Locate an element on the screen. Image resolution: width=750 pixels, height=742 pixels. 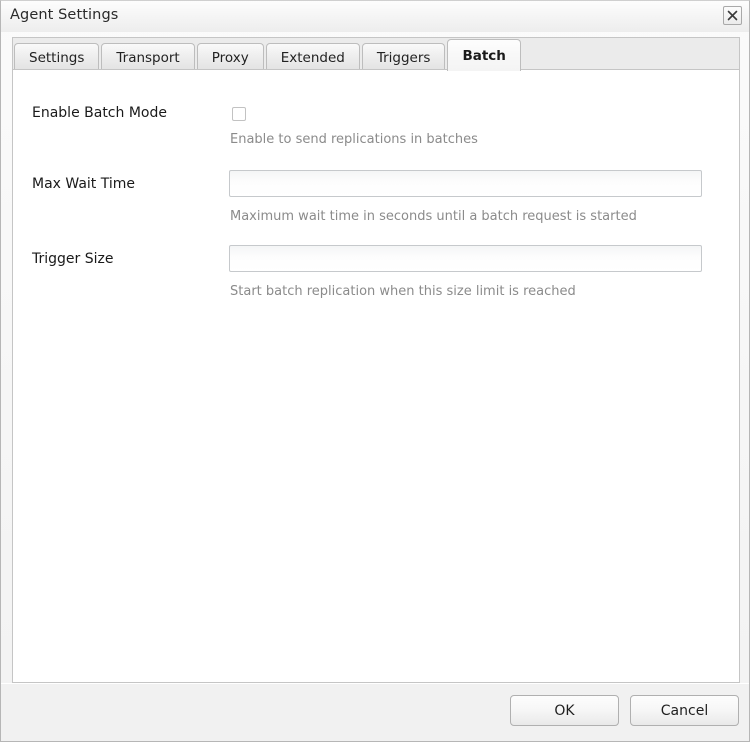
field-label-trigger-size: Trigger Size is located at coordinates (73, 259).